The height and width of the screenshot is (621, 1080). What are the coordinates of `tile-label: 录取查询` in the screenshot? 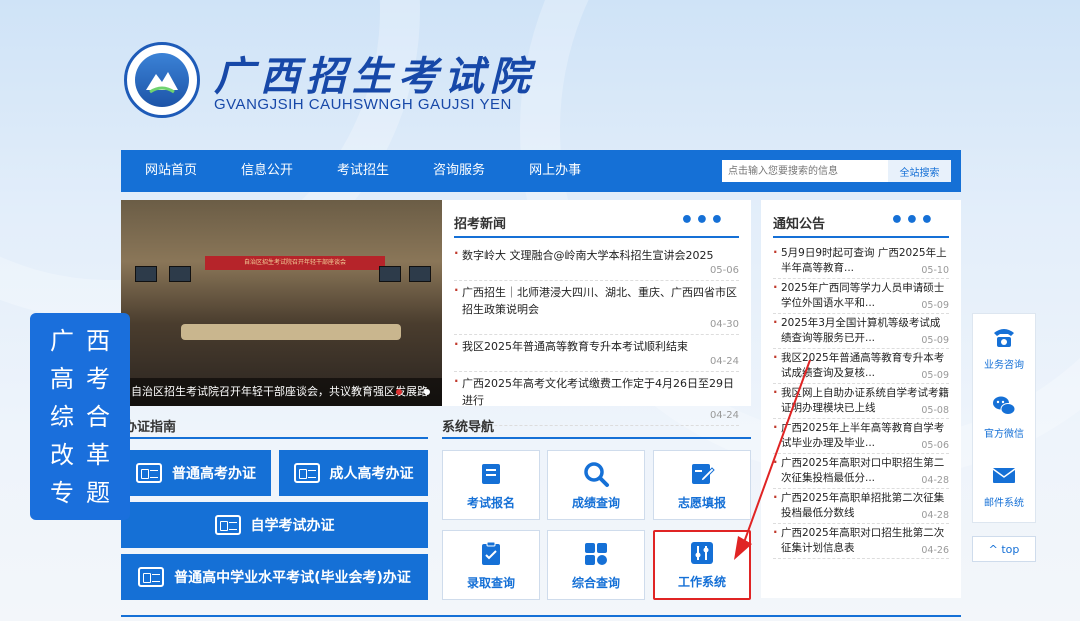 It's located at (490, 583).